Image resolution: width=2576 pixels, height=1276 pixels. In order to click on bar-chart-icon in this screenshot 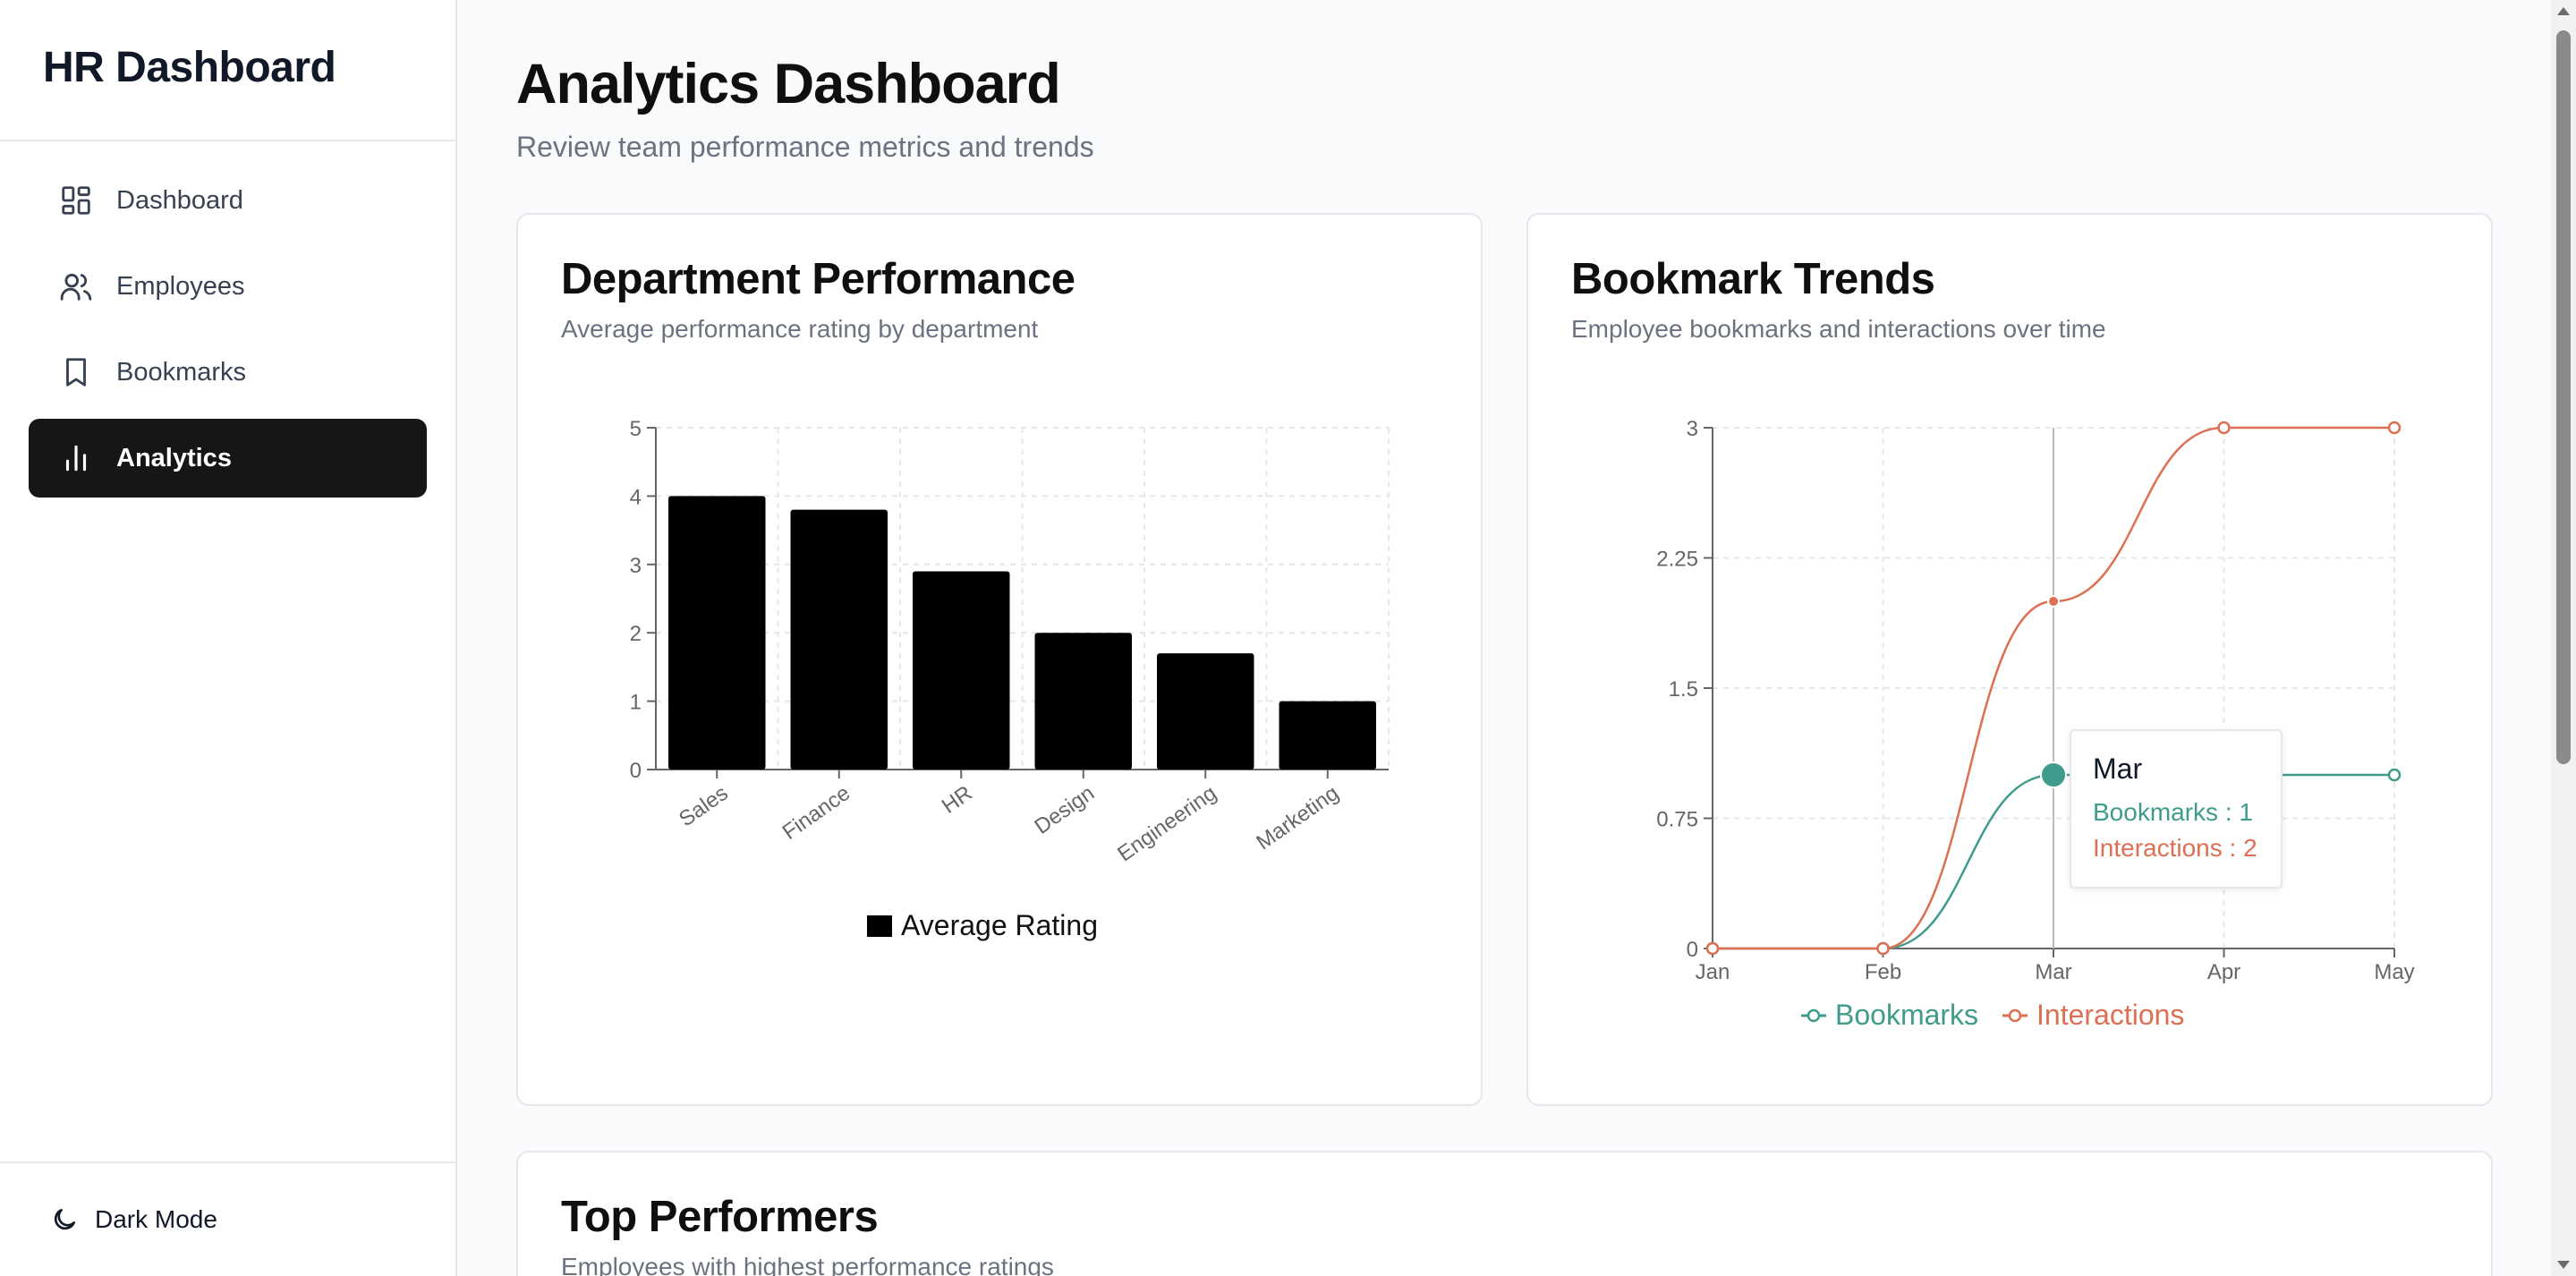, I will do `click(76, 458)`.